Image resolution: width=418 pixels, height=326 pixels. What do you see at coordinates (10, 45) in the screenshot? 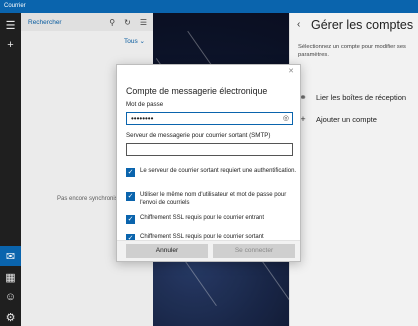
I see `new-mail-icon: +` at bounding box center [10, 45].